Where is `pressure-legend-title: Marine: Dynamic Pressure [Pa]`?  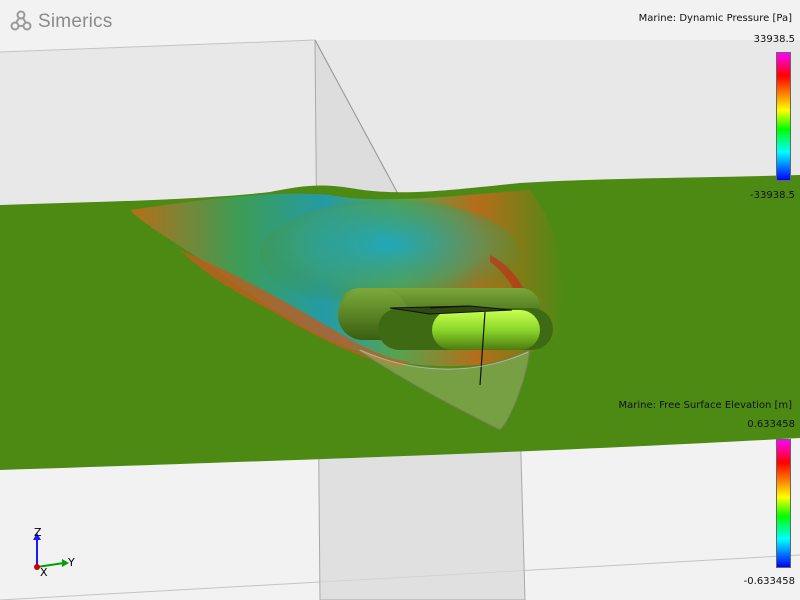 pressure-legend-title: Marine: Dynamic Pressure [Pa] is located at coordinates (715, 18).